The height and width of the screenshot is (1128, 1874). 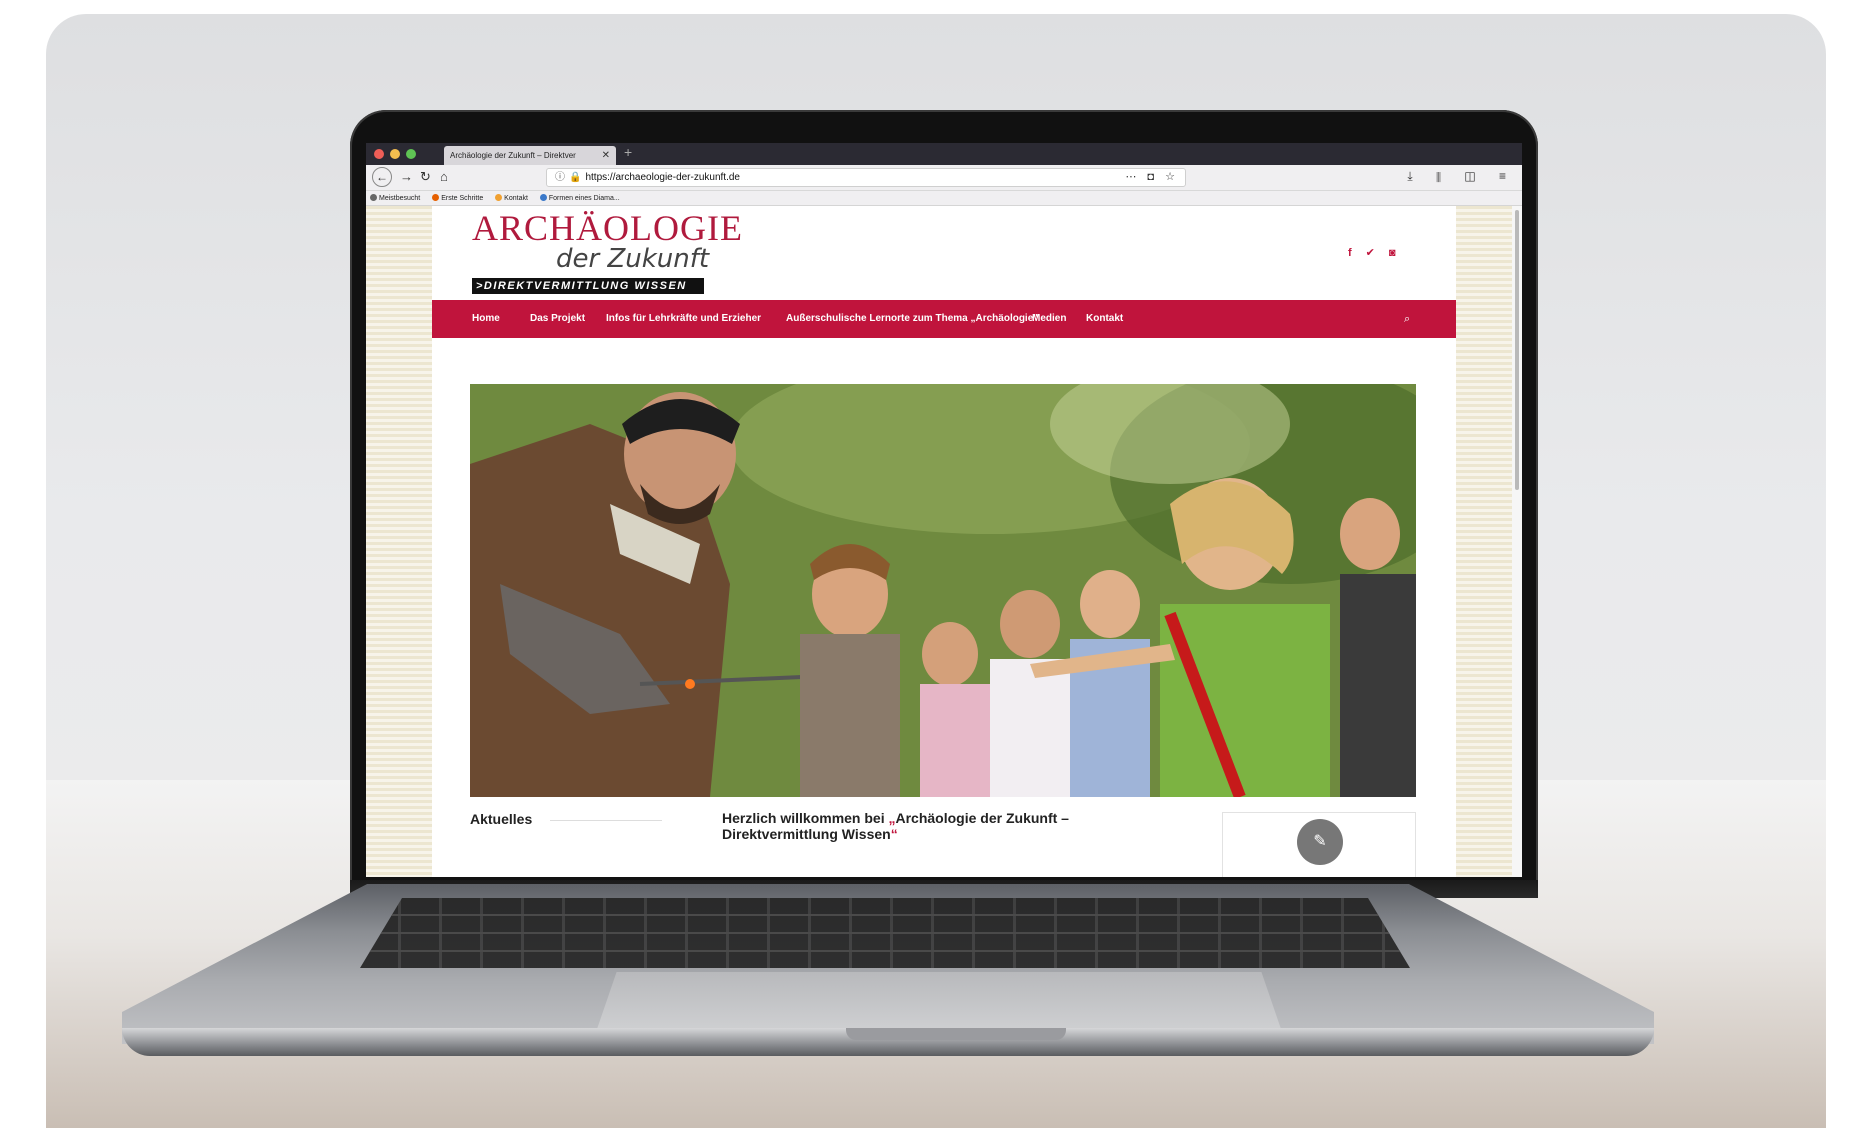 What do you see at coordinates (662, 177) in the screenshot?
I see `url-text: https://archaeologie-der-zukunft.de` at bounding box center [662, 177].